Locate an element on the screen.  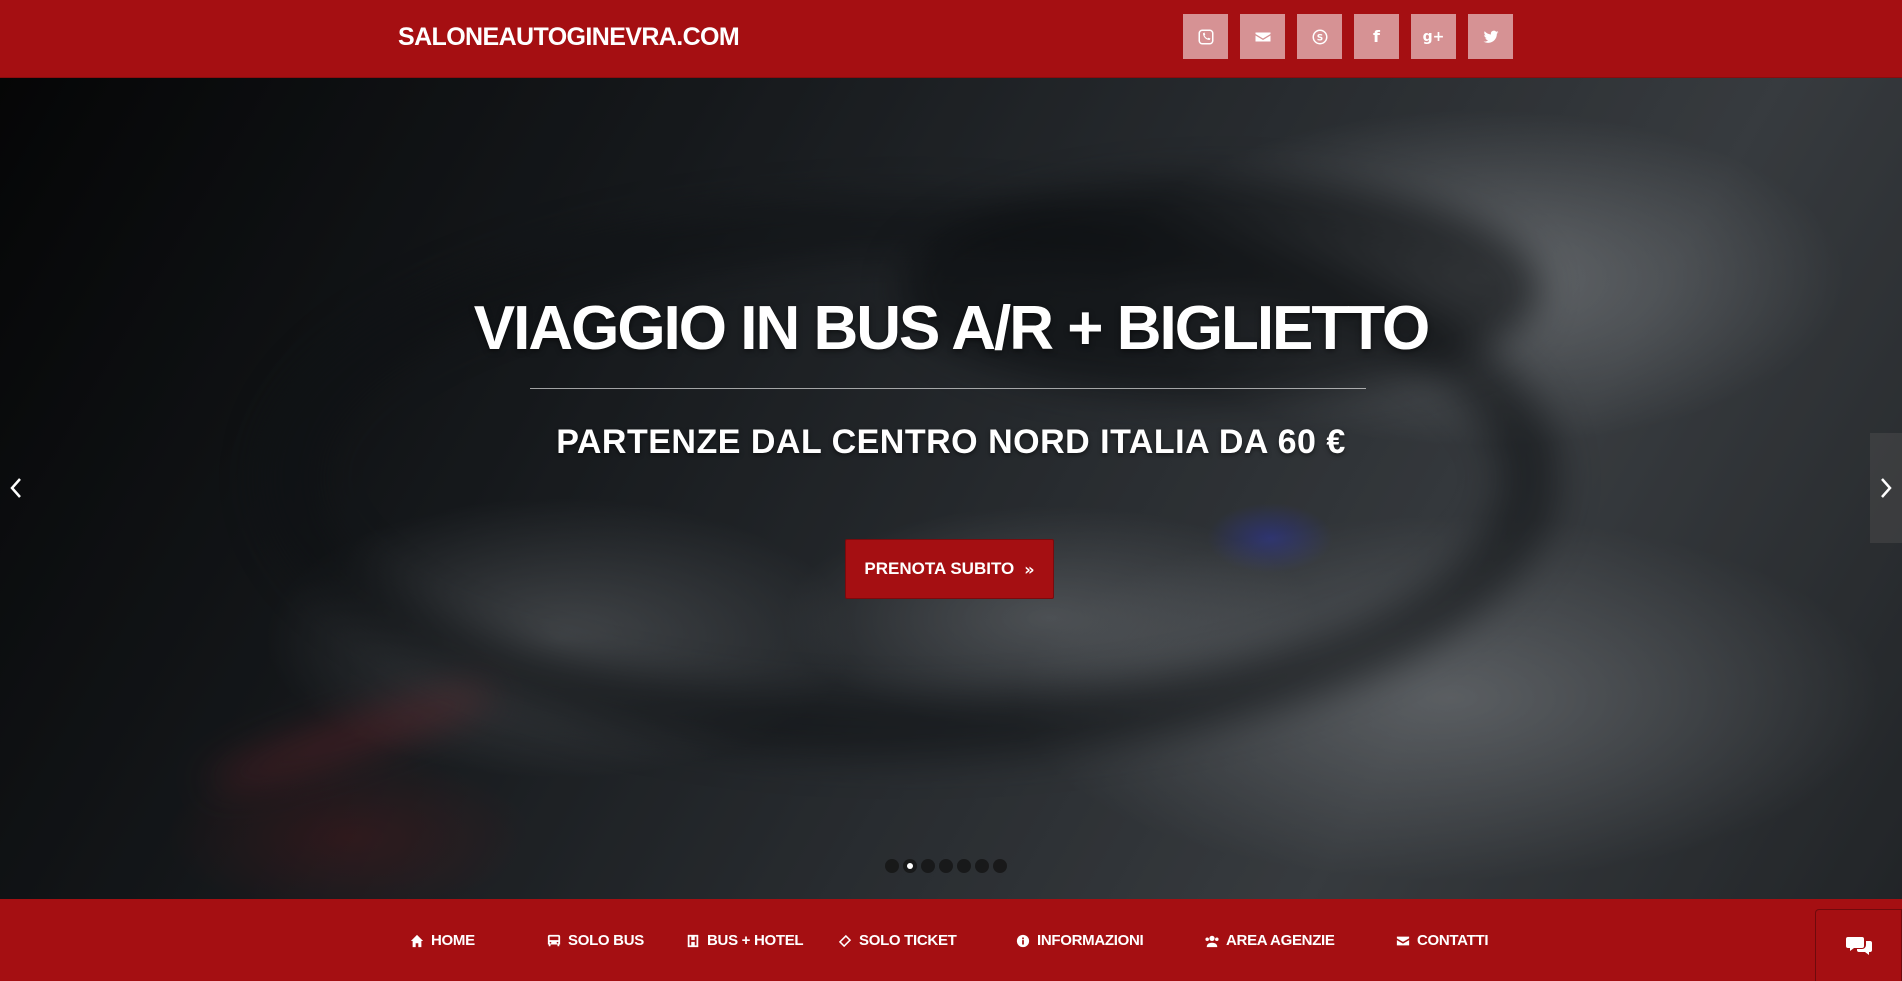
nav-item-label: BUS + HOTEL is located at coordinates (755, 940).